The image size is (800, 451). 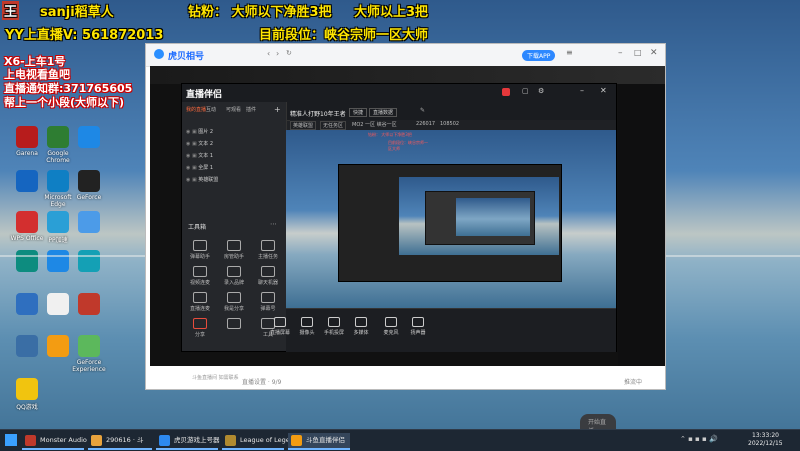 What do you see at coordinates (204, 95) in the screenshot?
I see `brand-logo: 直播伴侣` at bounding box center [204, 95].